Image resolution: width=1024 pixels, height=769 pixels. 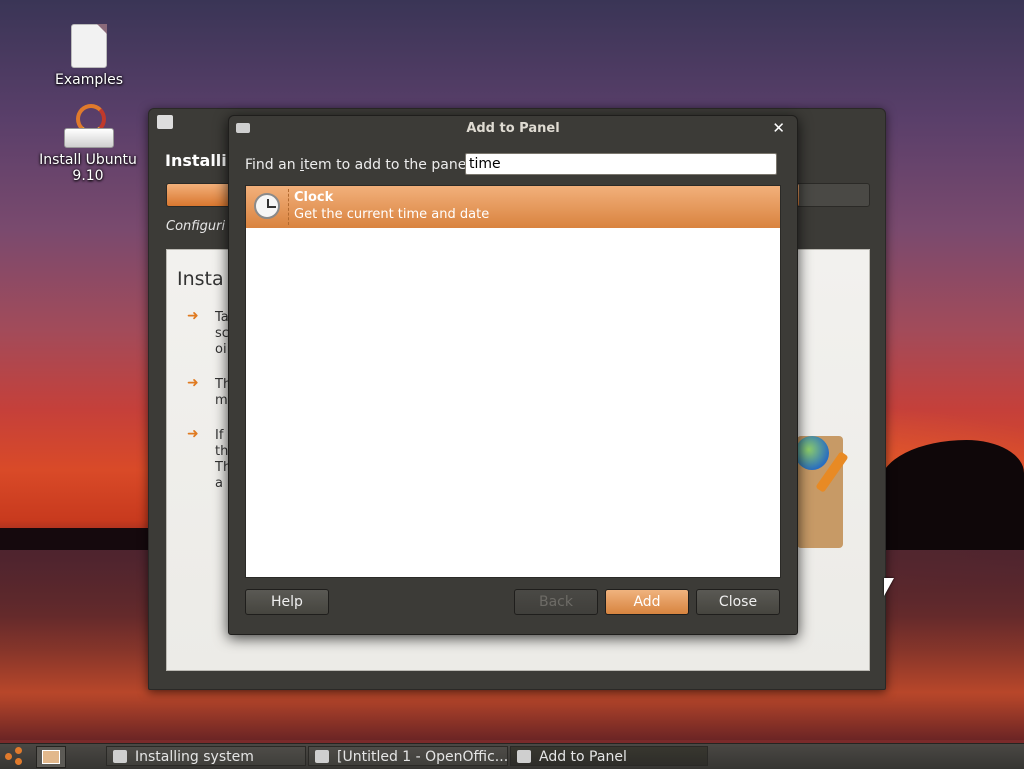 I want to click on mouse-pointer-icon, so click(x=889, y=587).